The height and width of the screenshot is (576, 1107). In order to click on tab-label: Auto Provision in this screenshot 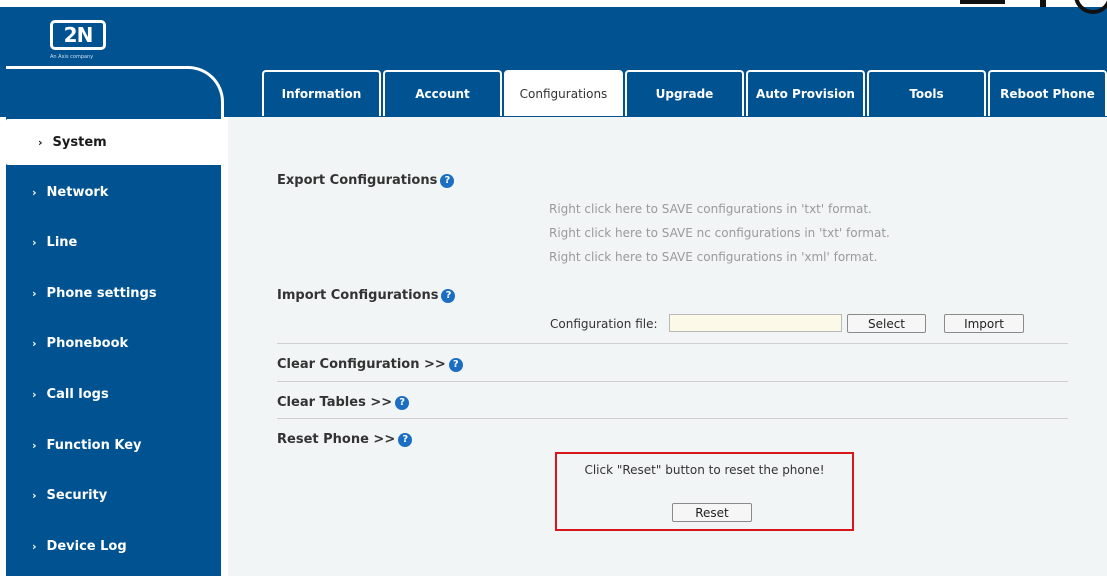, I will do `click(805, 94)`.